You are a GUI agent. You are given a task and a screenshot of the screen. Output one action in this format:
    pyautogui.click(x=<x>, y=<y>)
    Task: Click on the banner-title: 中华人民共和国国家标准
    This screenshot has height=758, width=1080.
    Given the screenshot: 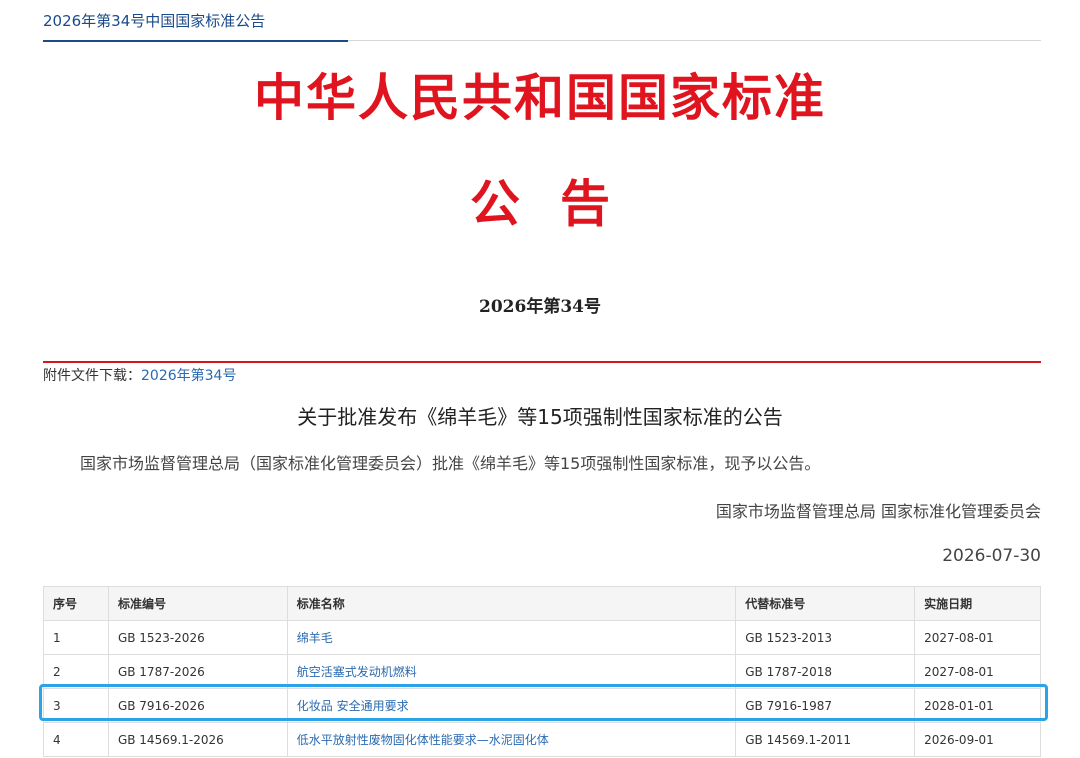 What is the action you would take?
    pyautogui.click(x=540, y=97)
    